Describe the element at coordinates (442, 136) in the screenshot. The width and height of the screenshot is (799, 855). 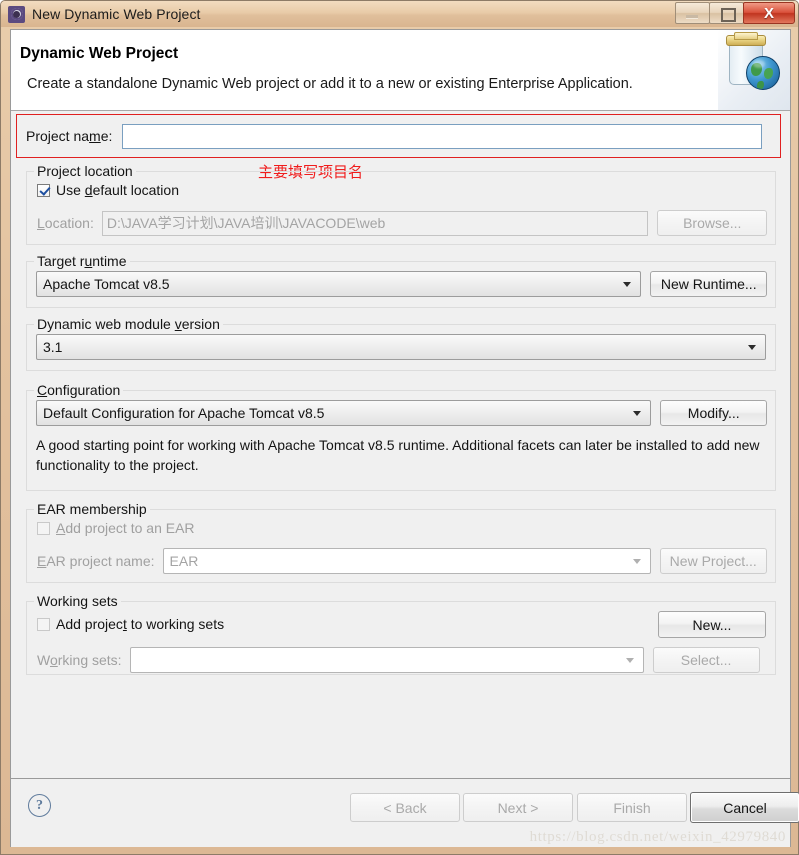
I see `project-name-input` at that location.